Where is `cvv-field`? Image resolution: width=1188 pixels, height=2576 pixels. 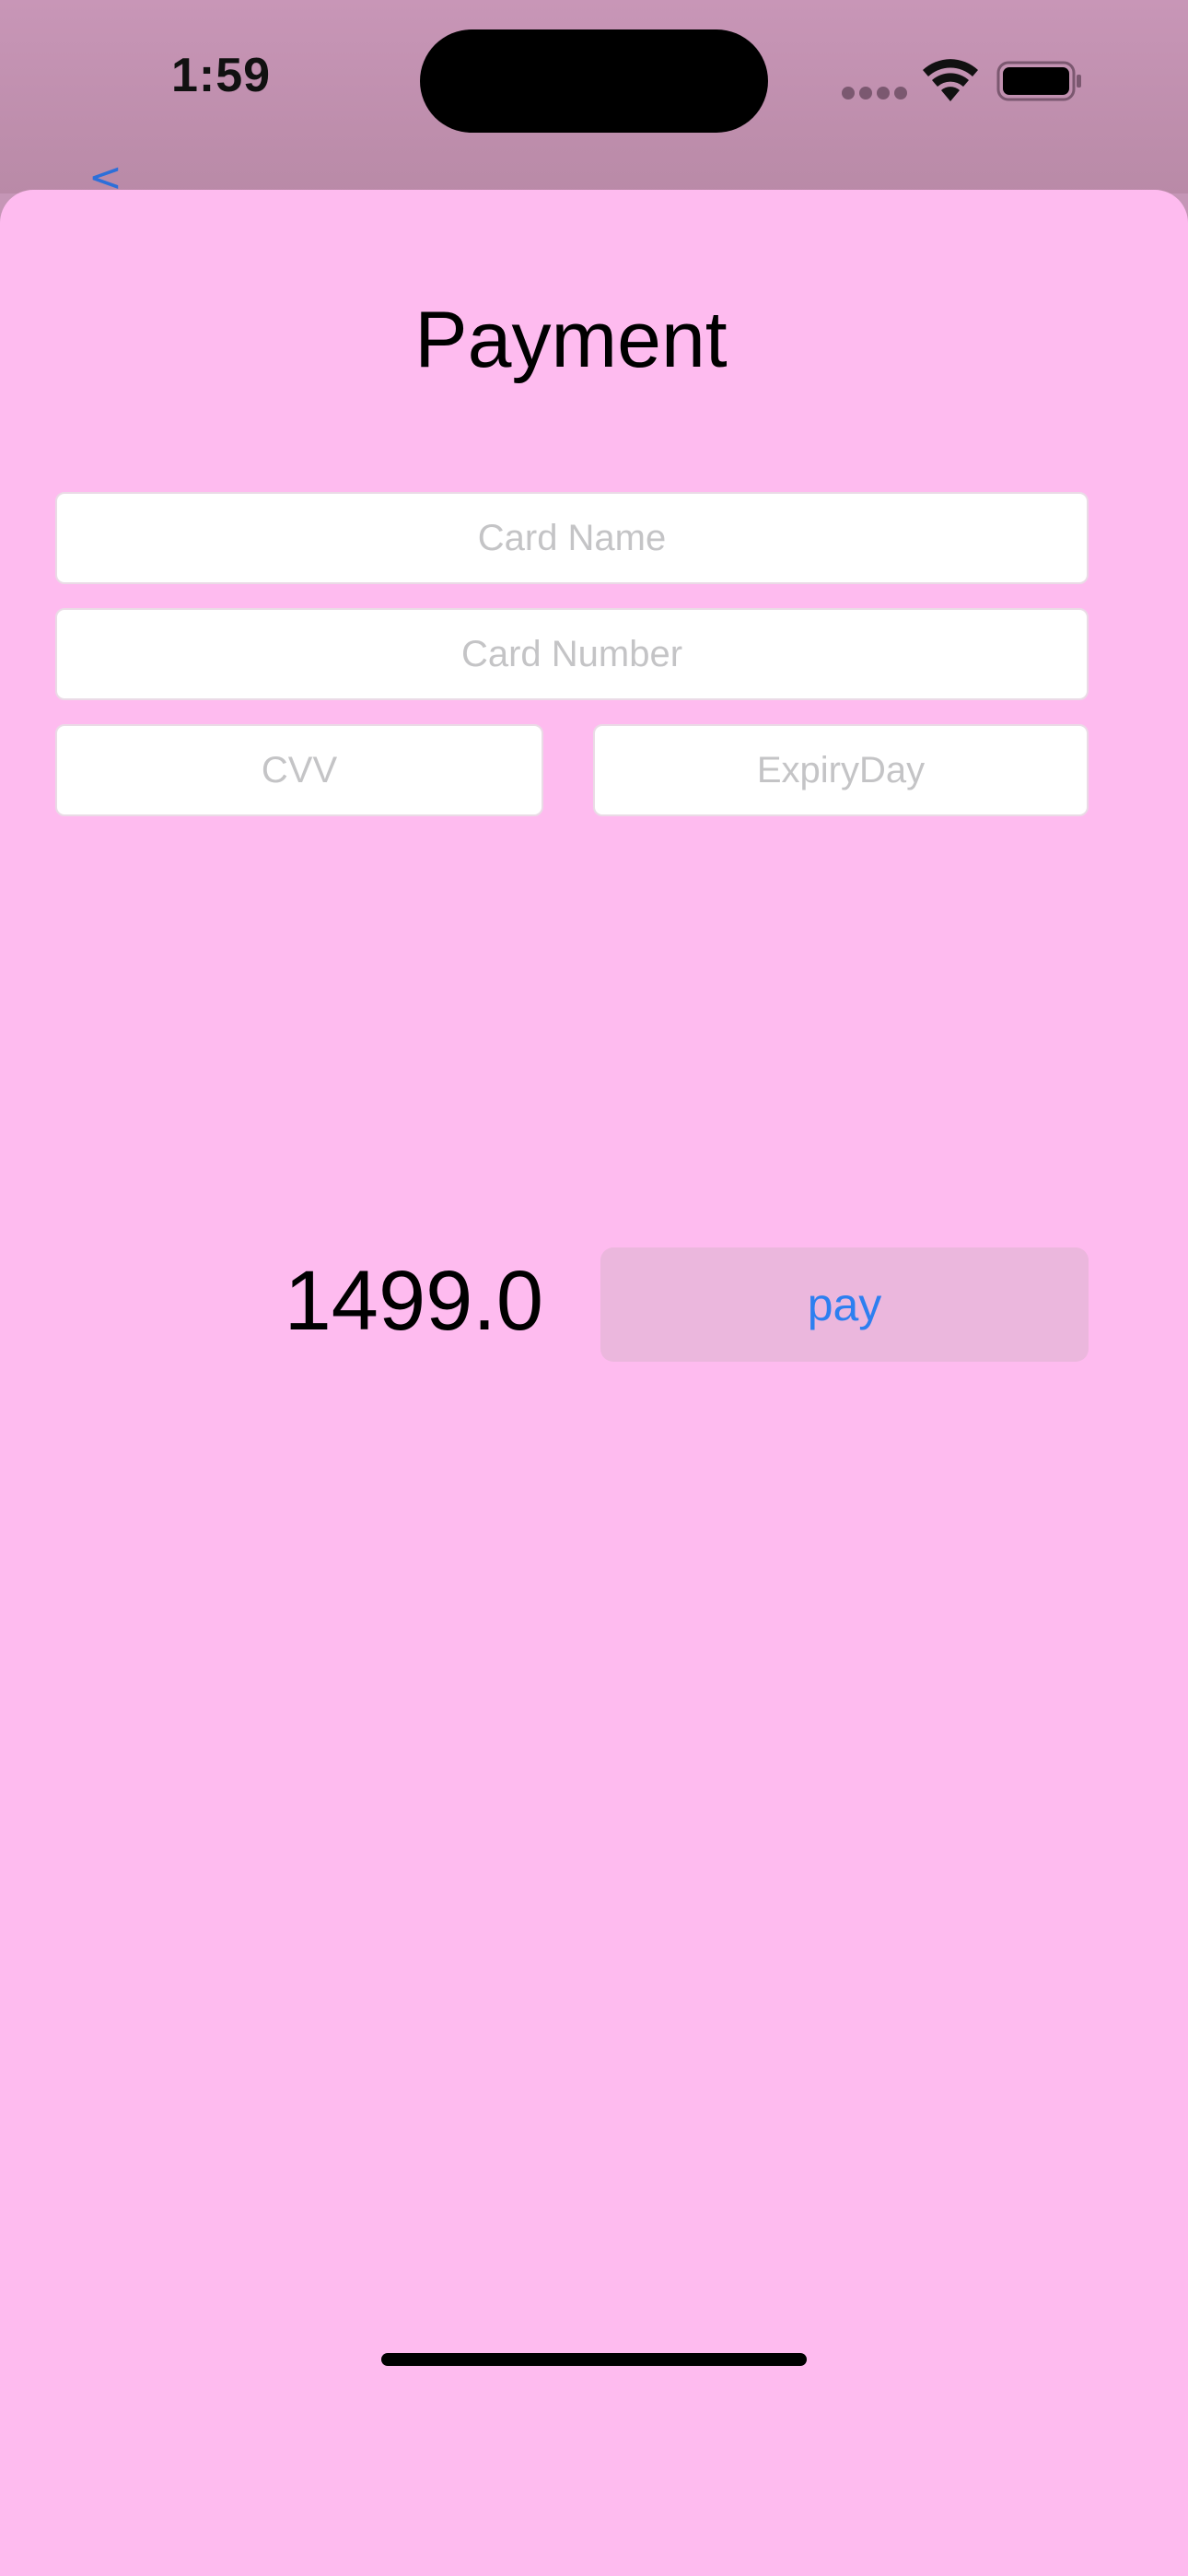 cvv-field is located at coordinates (299, 770).